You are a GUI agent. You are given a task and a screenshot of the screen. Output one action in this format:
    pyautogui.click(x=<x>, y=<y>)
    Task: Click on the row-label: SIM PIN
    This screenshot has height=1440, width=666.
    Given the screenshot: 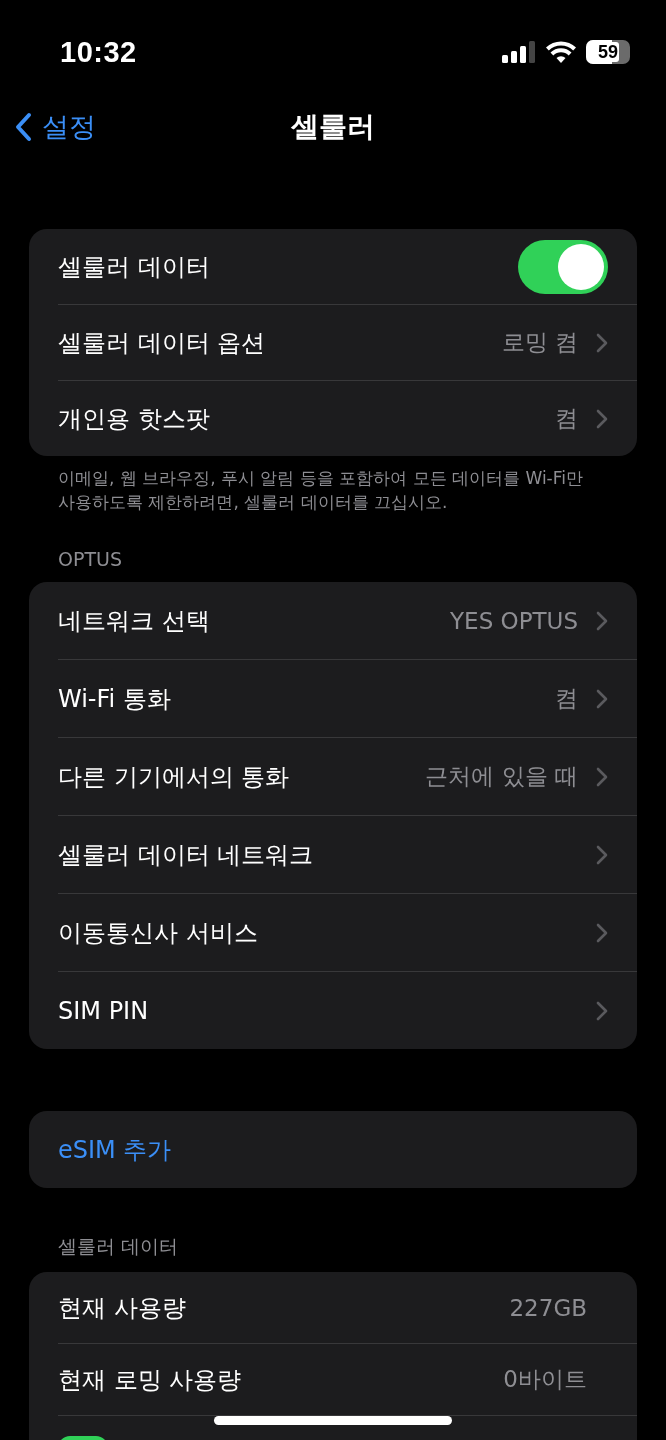 What is the action you would take?
    pyautogui.click(x=318, y=1010)
    